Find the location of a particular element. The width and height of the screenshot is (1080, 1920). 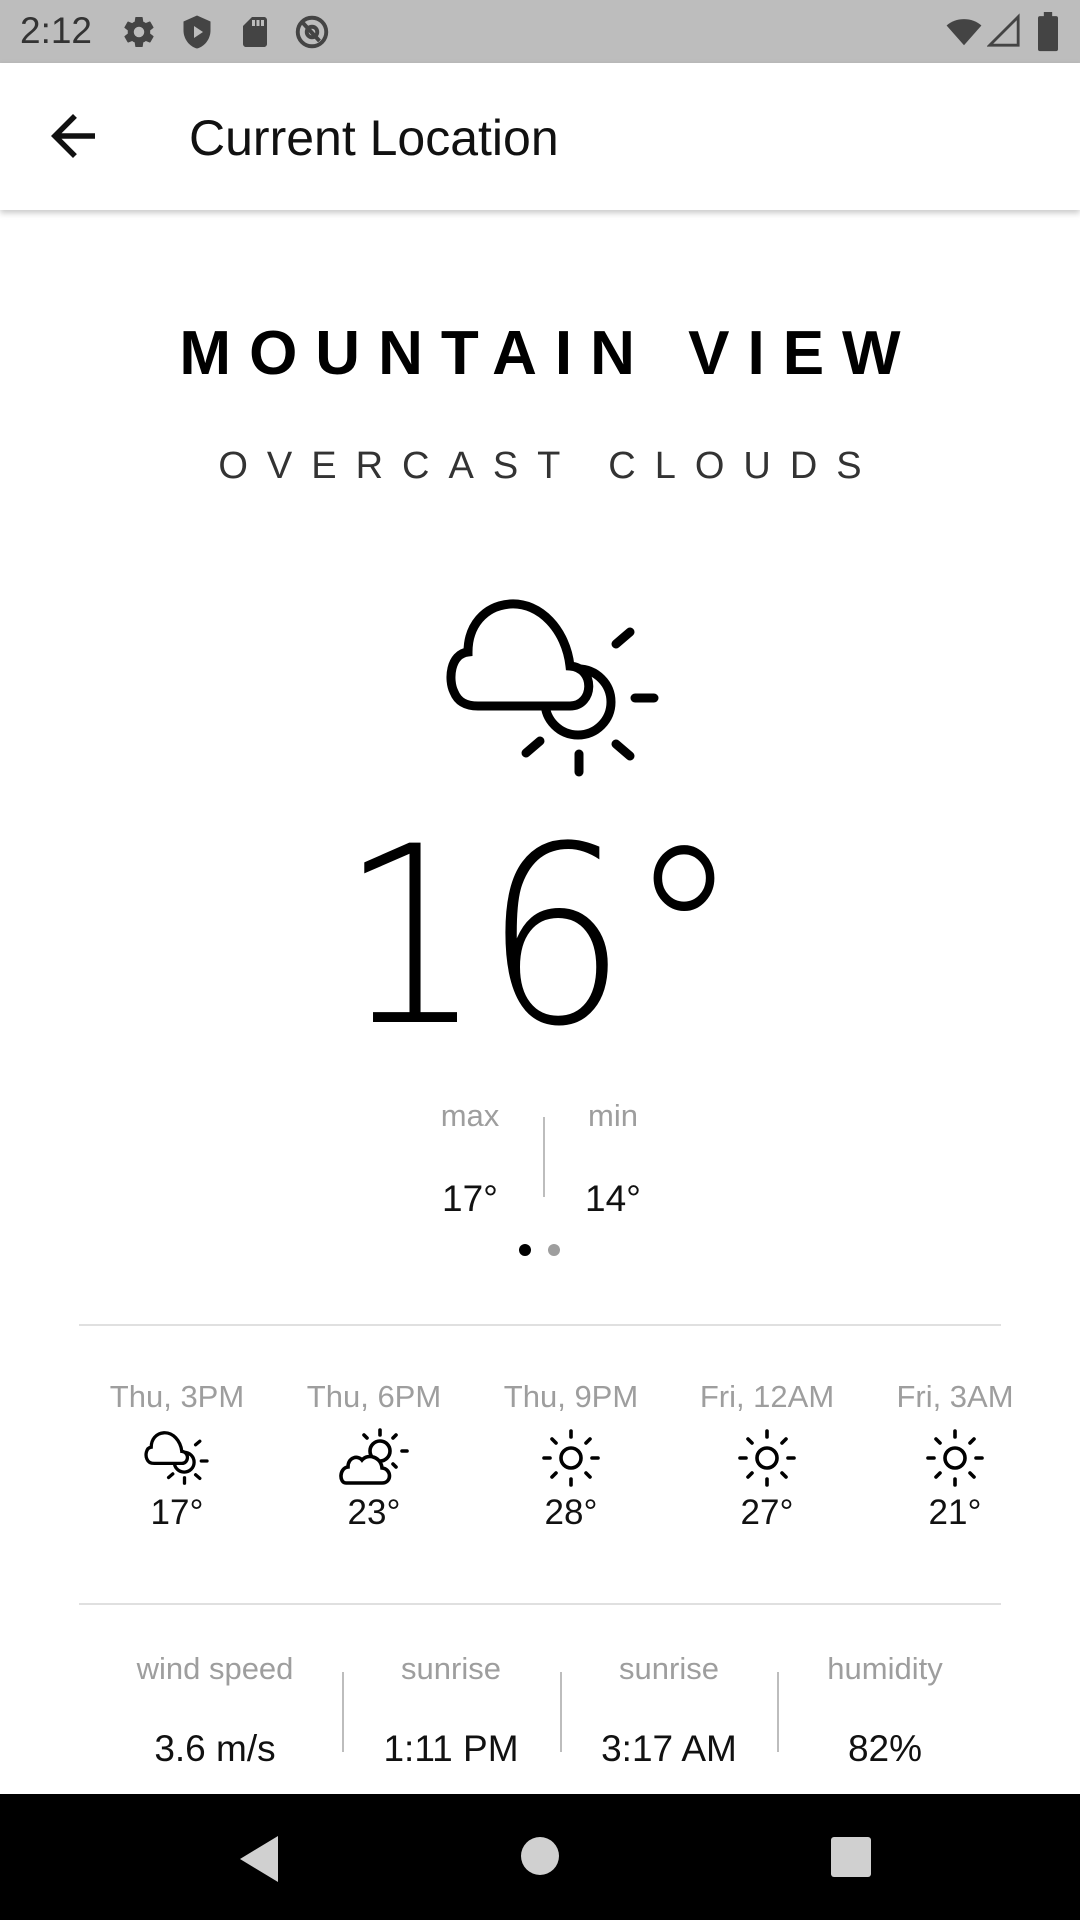

forecast-item: Fri, 3AM 21° is located at coordinates (955, 1456).